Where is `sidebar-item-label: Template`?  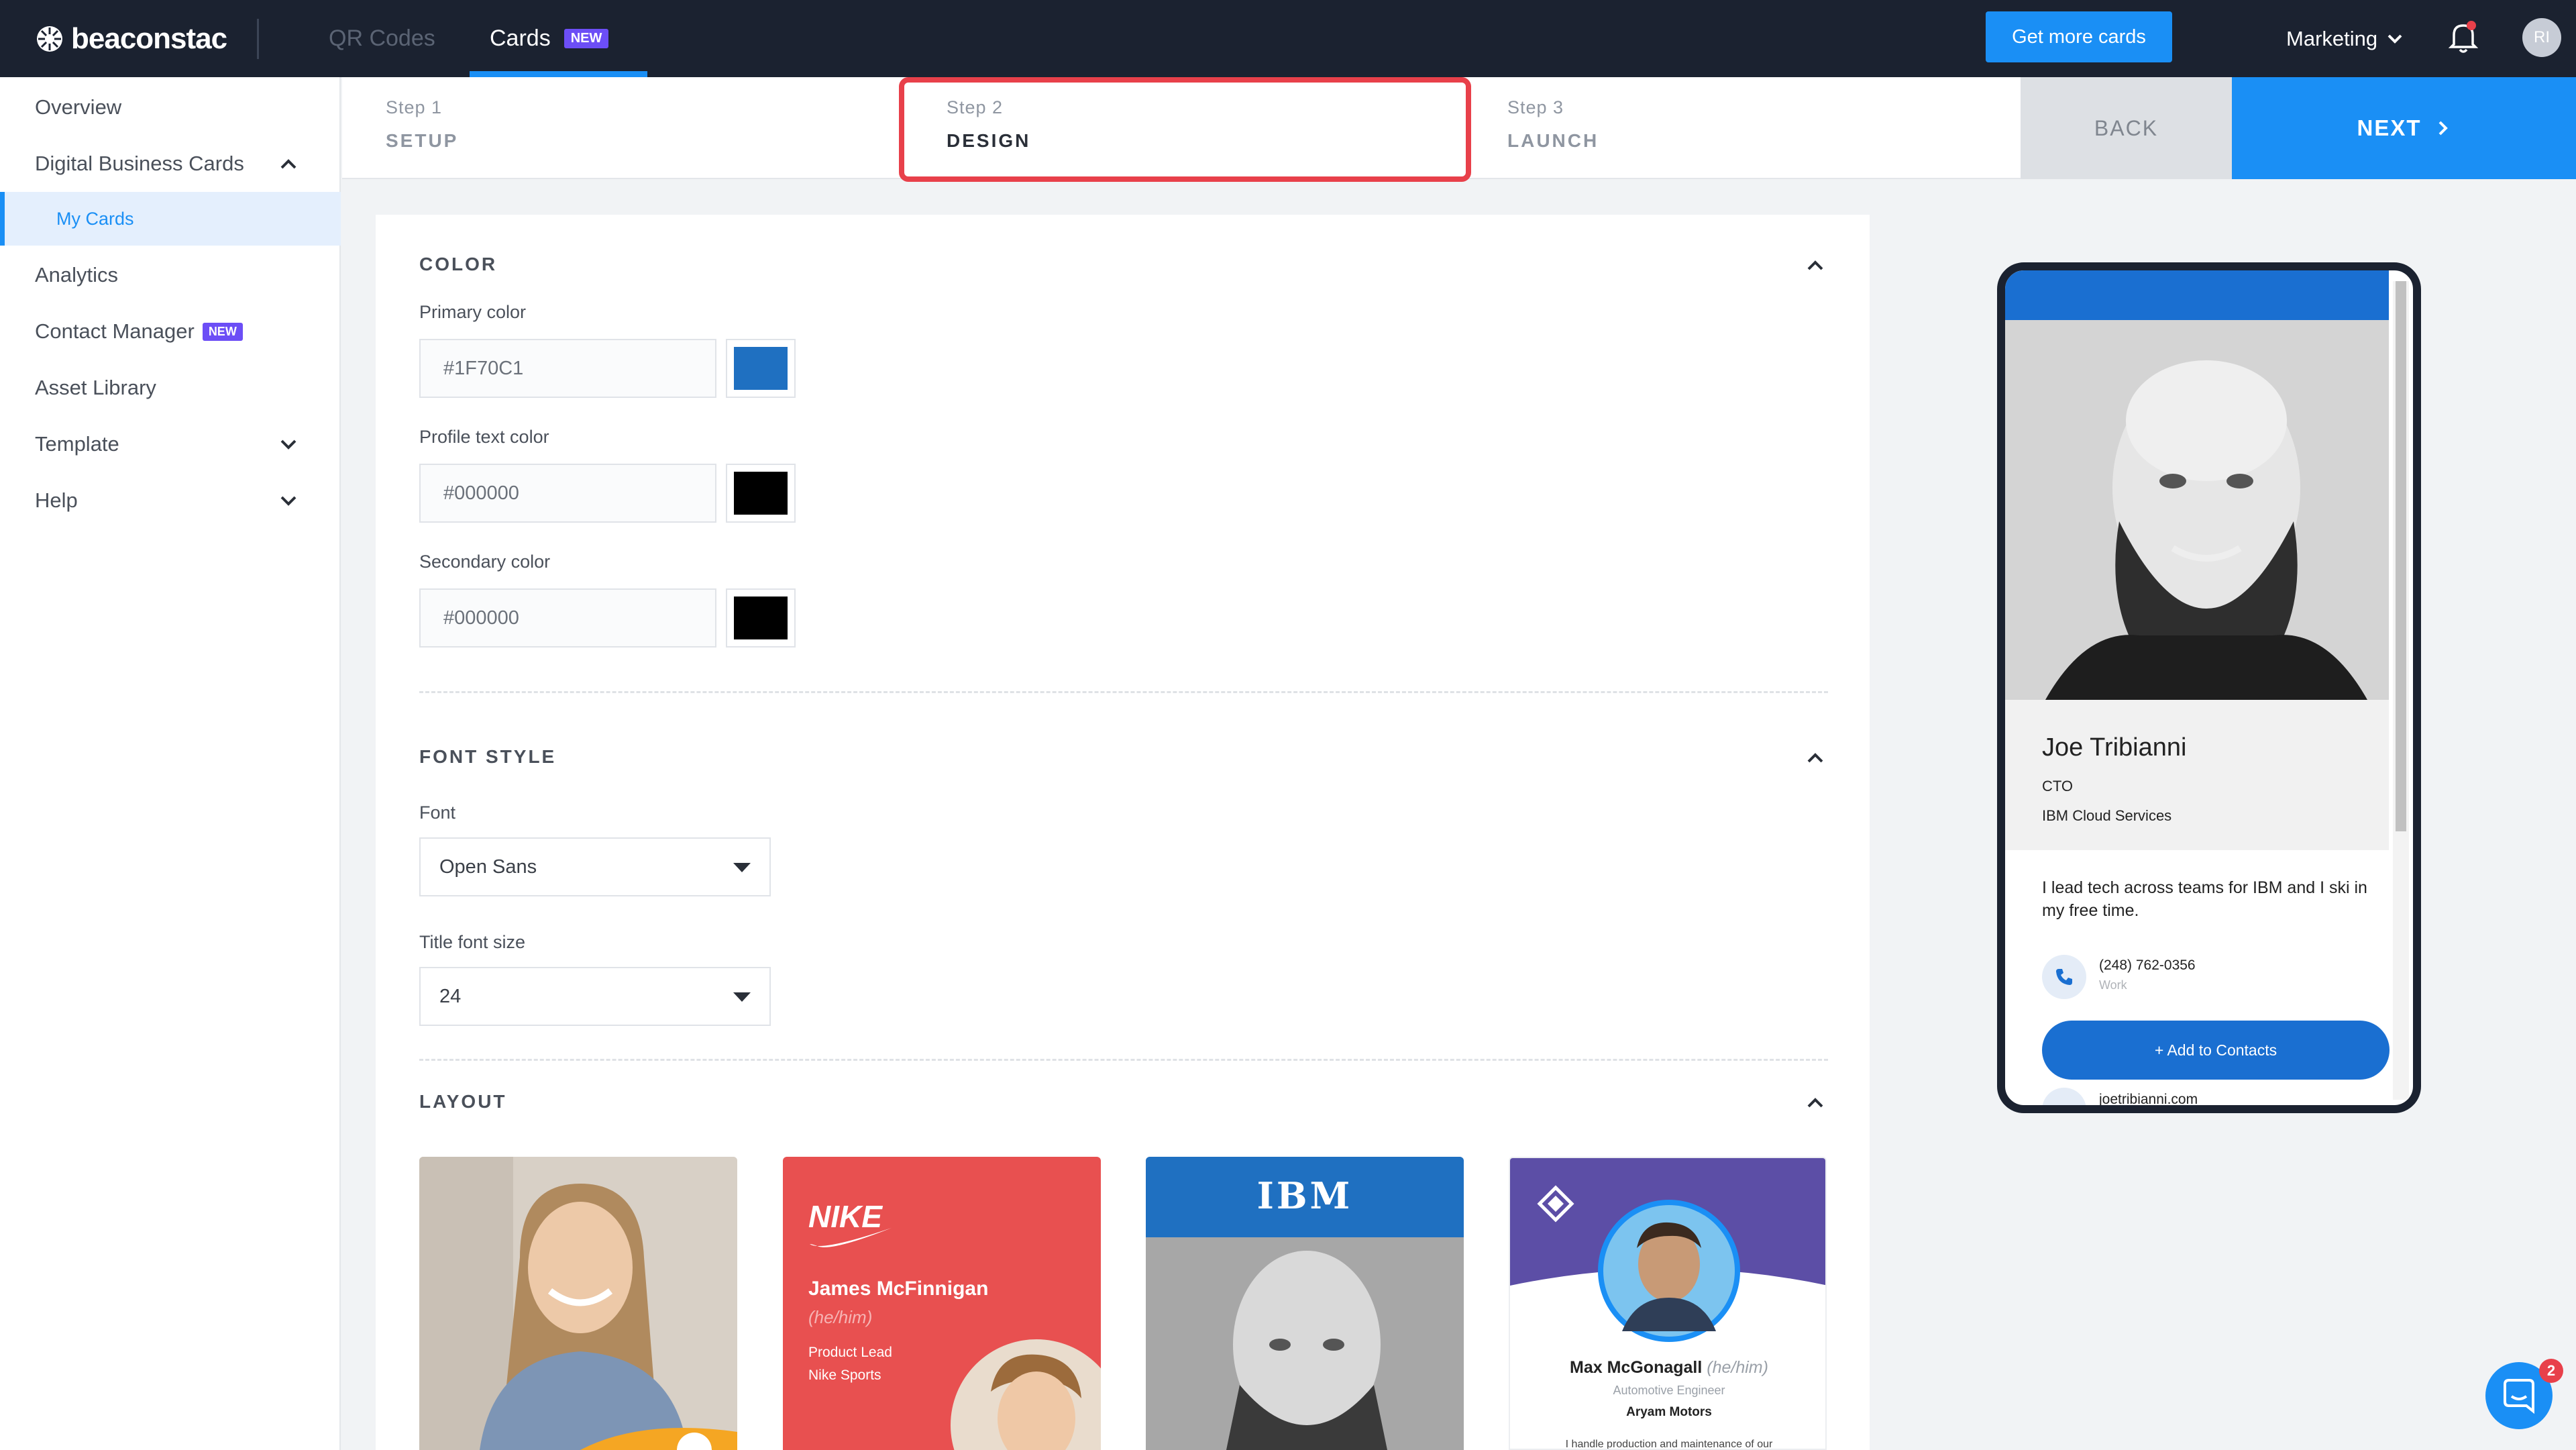 sidebar-item-label: Template is located at coordinates (77, 444).